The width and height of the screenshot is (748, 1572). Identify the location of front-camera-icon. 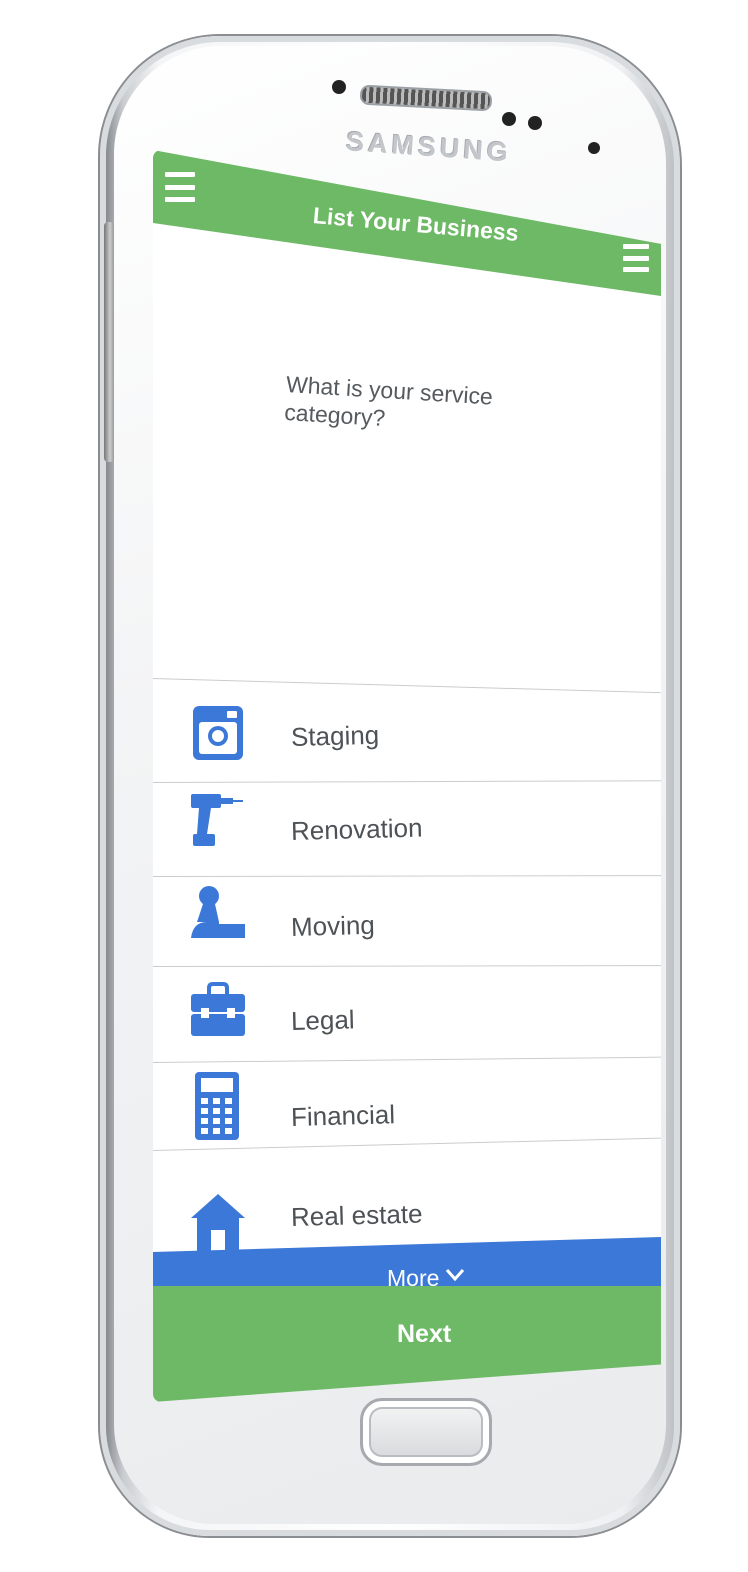
(509, 119).